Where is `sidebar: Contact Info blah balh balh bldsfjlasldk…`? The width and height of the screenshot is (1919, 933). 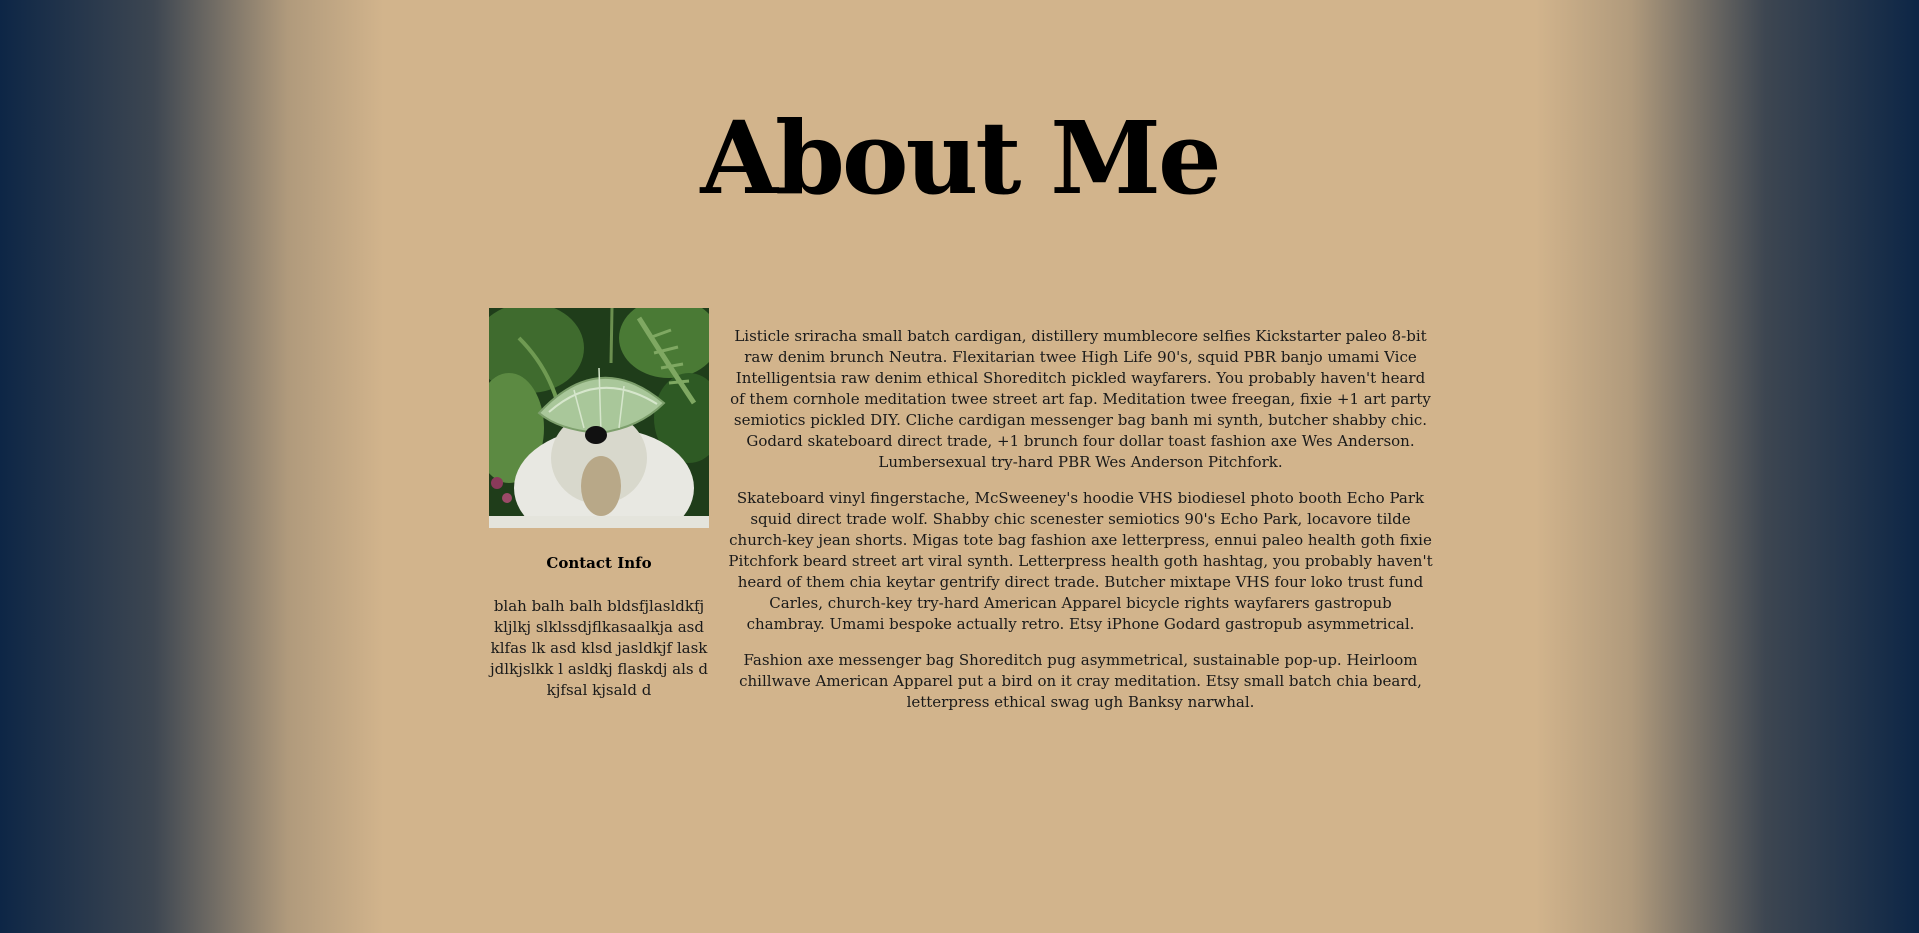 sidebar: Contact Info blah balh balh bldsfjlasldk… is located at coordinates (599, 504).